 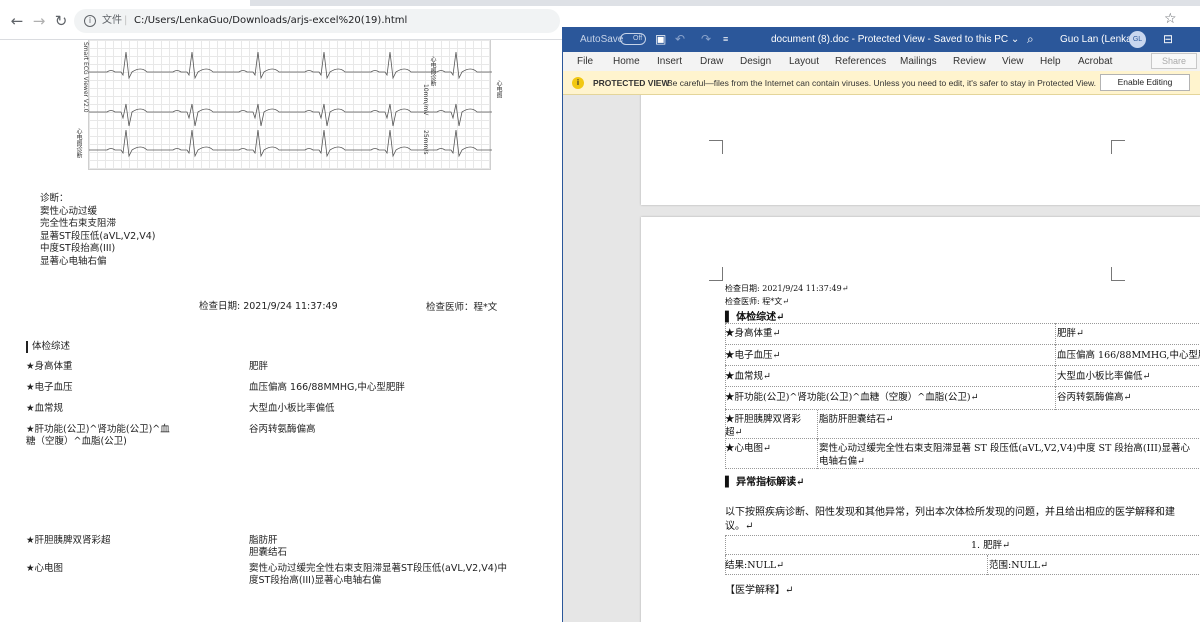 What do you see at coordinates (425, 100) in the screenshot?
I see `ecg-label-right-mid1: 10mm/mV` at bounding box center [425, 100].